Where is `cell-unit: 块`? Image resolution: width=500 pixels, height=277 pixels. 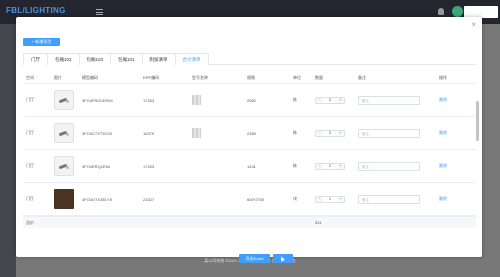
cell-unit: 块 is located at coordinates (295, 198).